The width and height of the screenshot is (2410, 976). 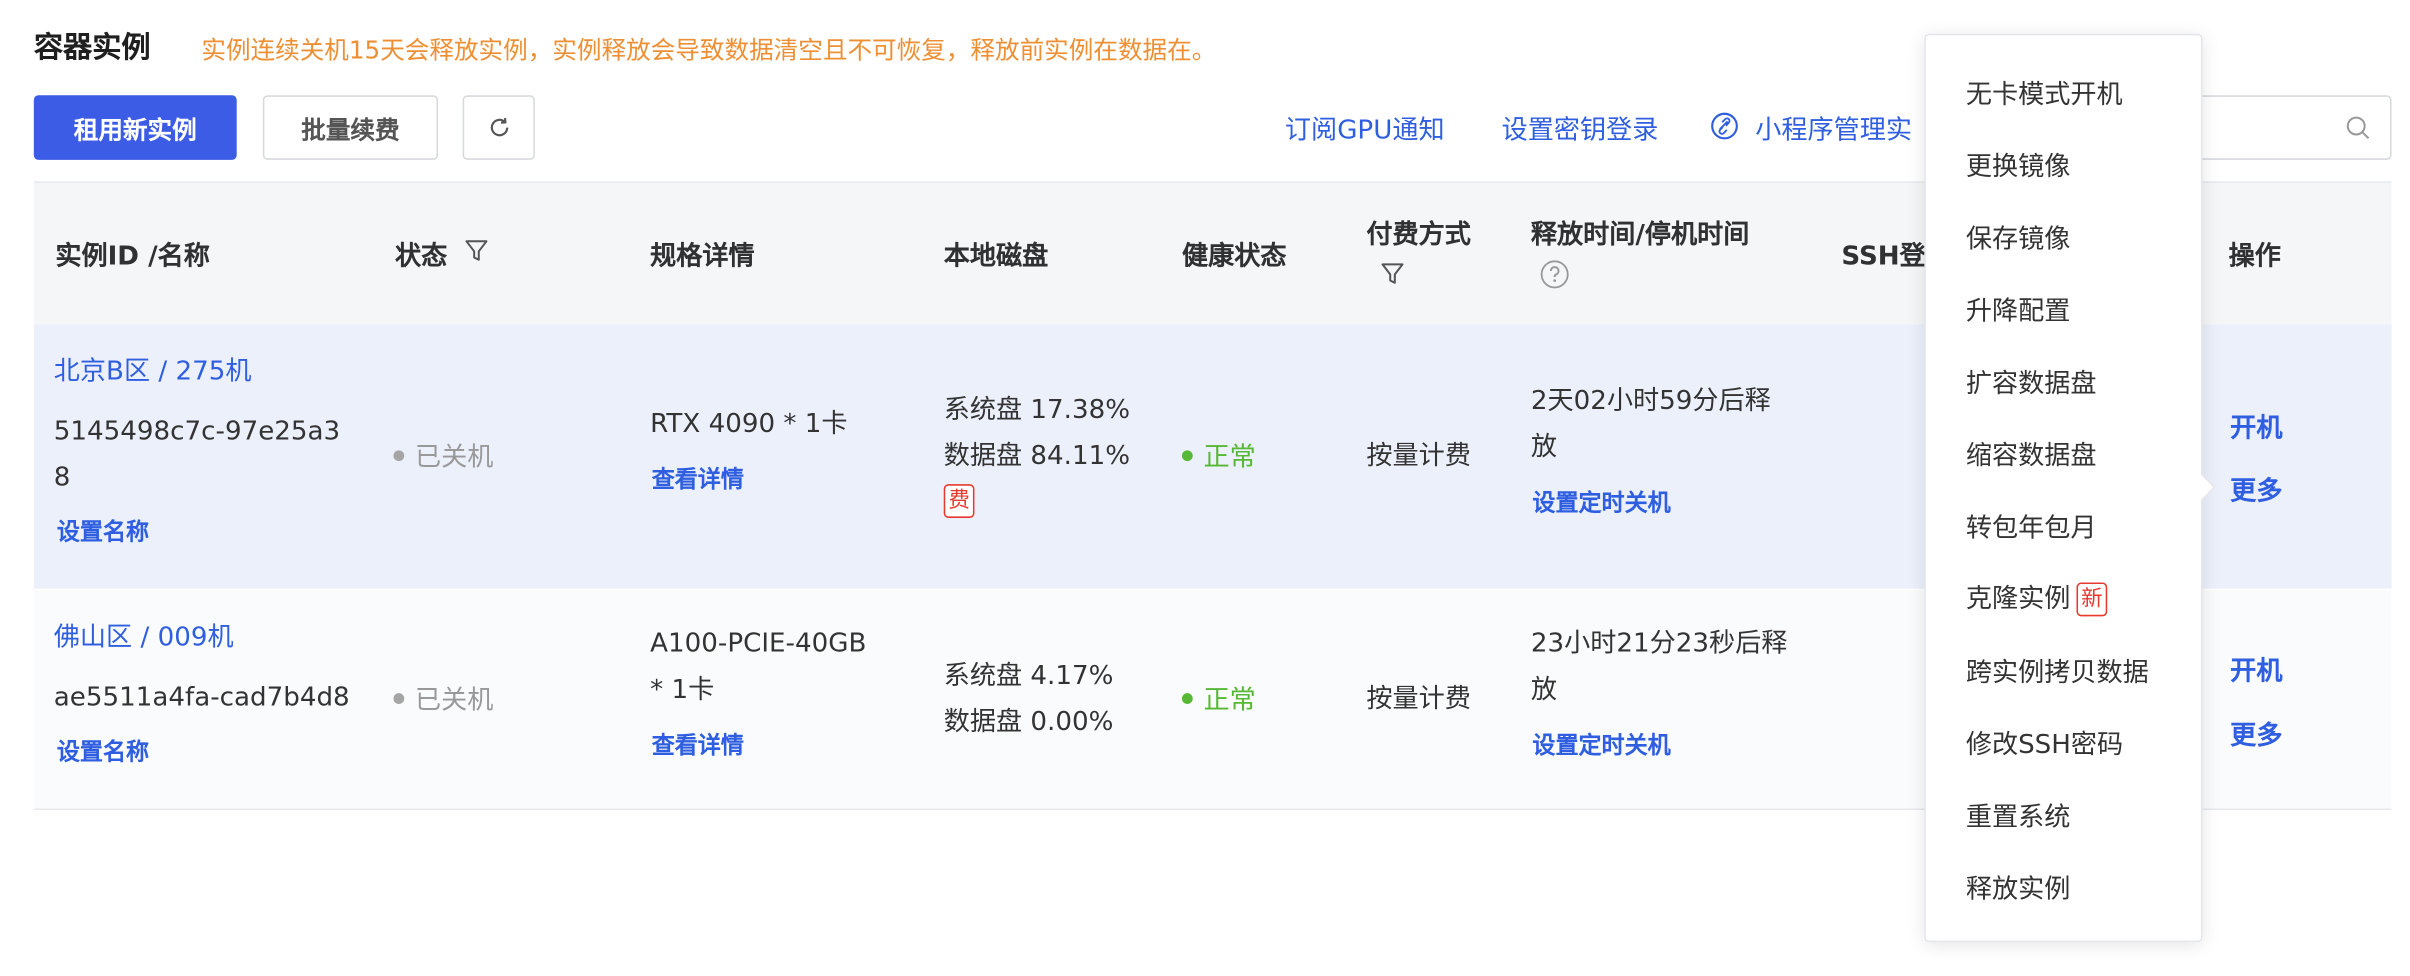 What do you see at coordinates (1554, 277) in the screenshot?
I see `help-icon` at bounding box center [1554, 277].